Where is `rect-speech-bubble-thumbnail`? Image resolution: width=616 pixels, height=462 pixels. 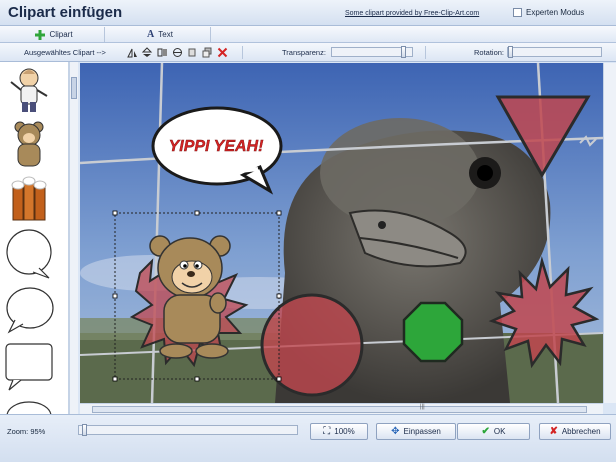
rect-speech-bubble-thumbnail is located at coordinates (29, 367).